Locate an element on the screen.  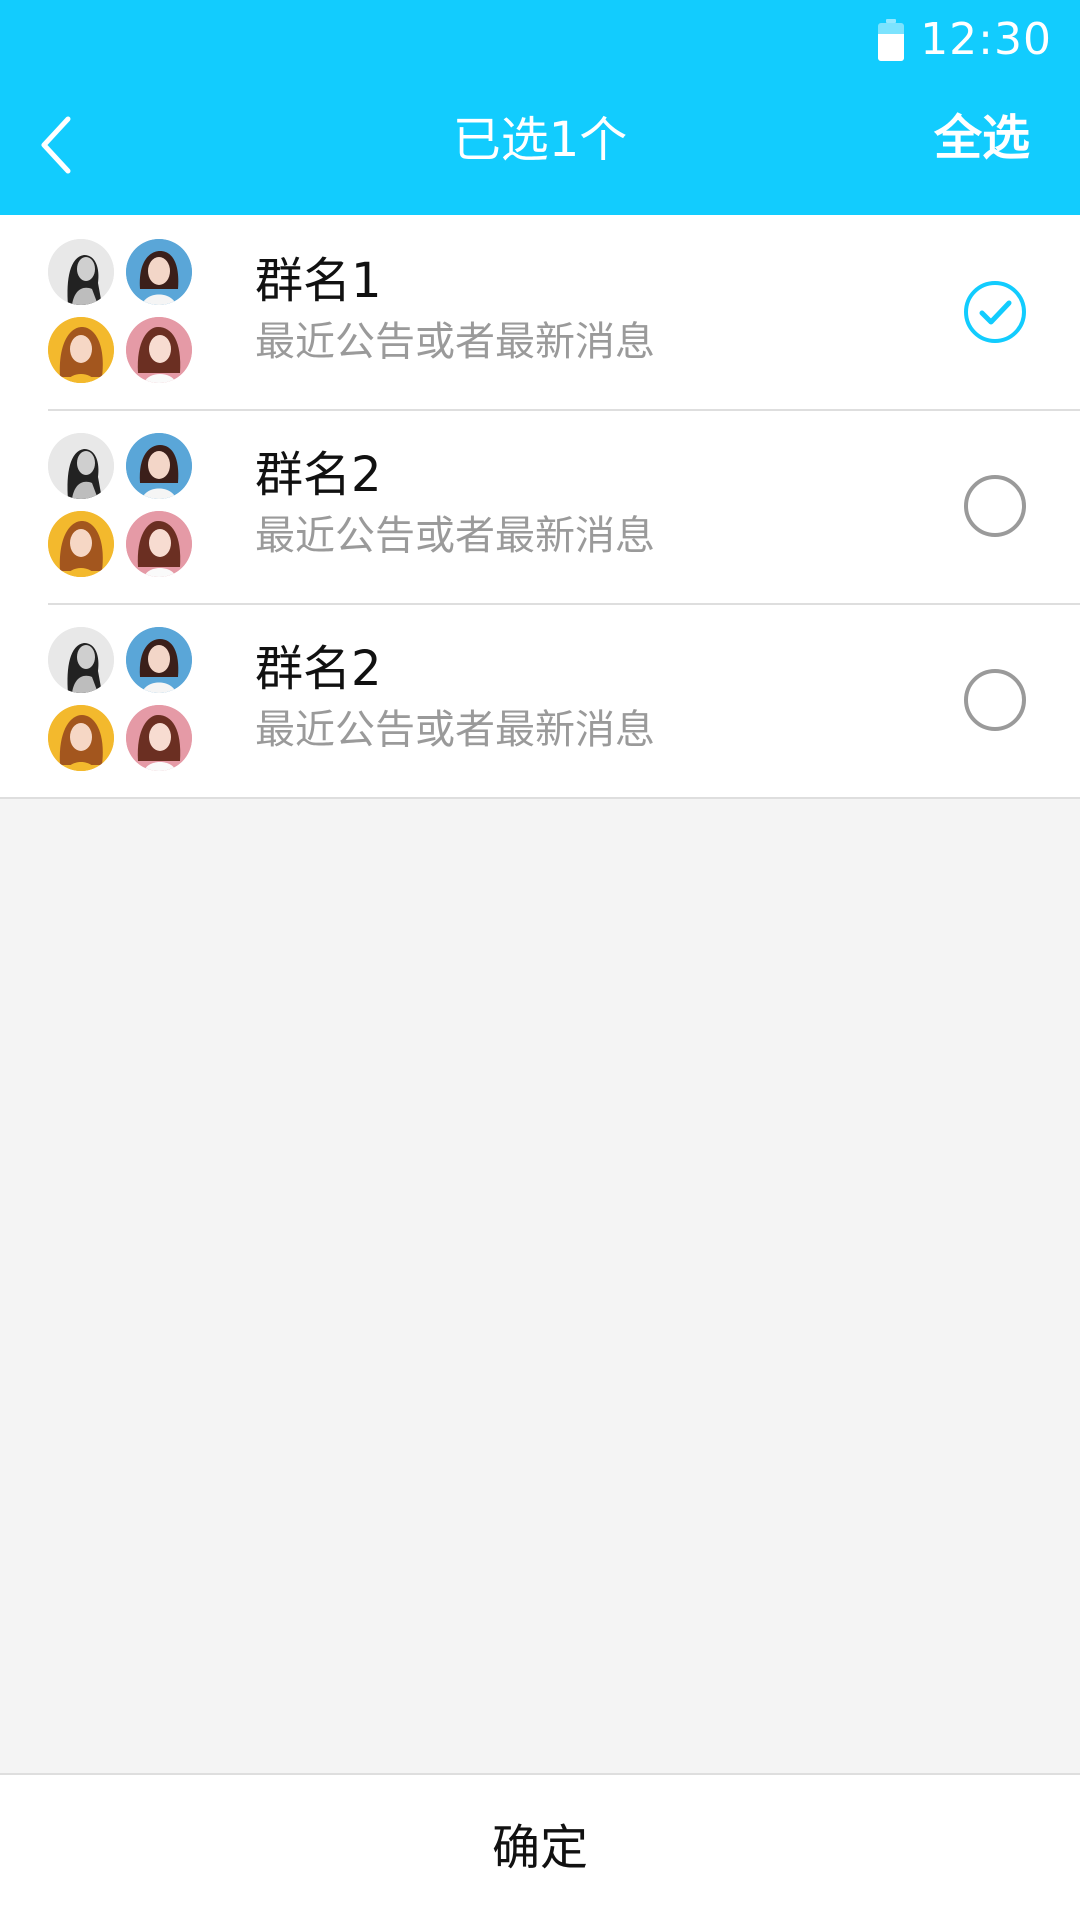
group-list-item: 群名1 最近公告或者最新消息 is located at coordinates (540, 312).